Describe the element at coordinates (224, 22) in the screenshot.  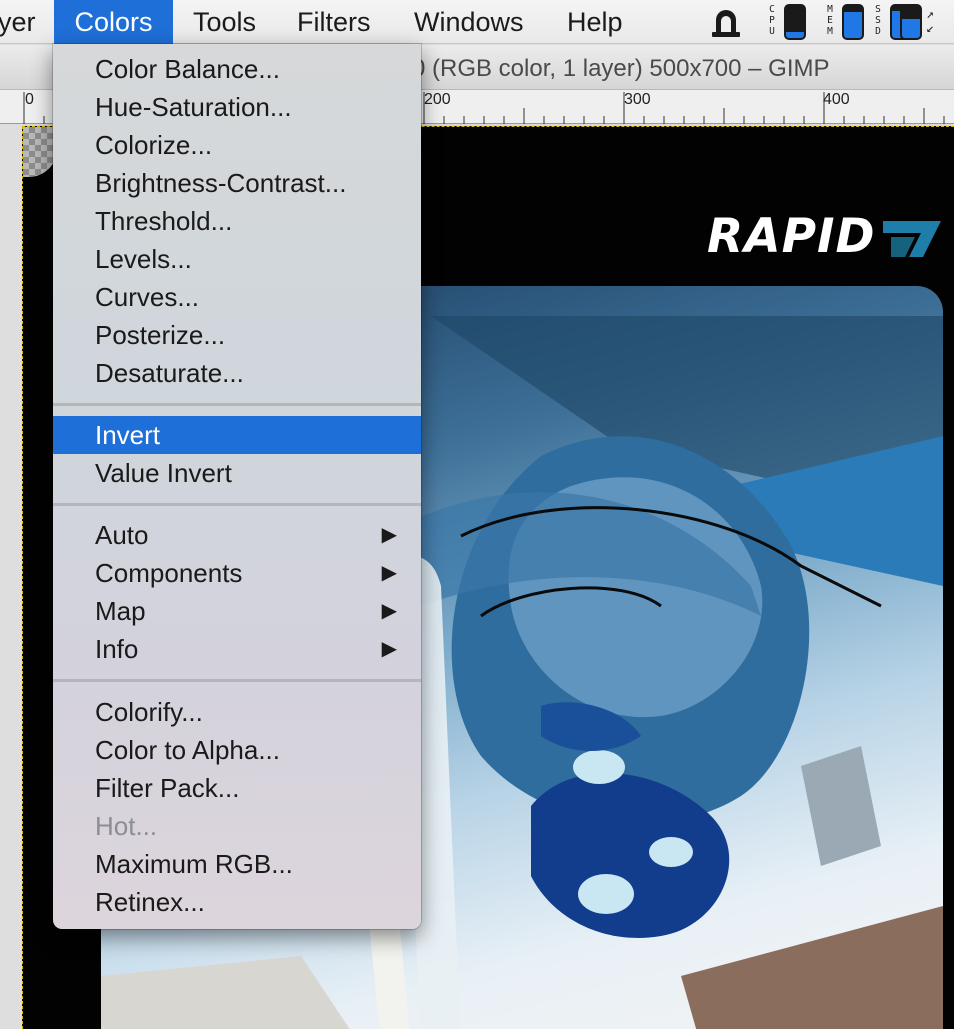
I see `menu-tools: Tools` at that location.